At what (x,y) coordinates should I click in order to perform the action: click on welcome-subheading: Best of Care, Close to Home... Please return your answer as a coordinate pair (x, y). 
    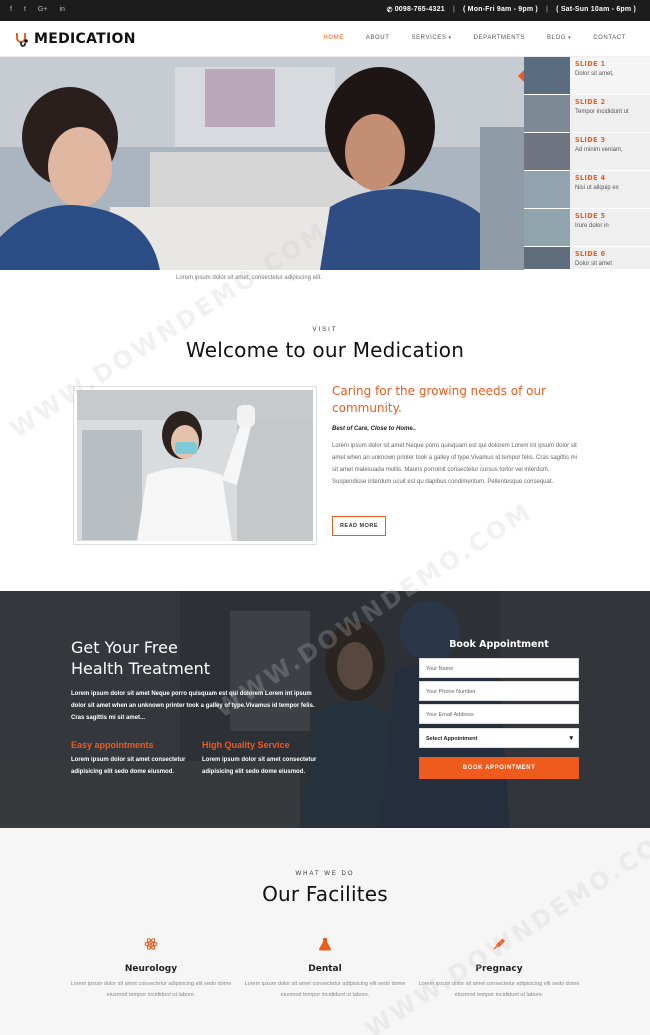
    Looking at the image, I should click on (374, 429).